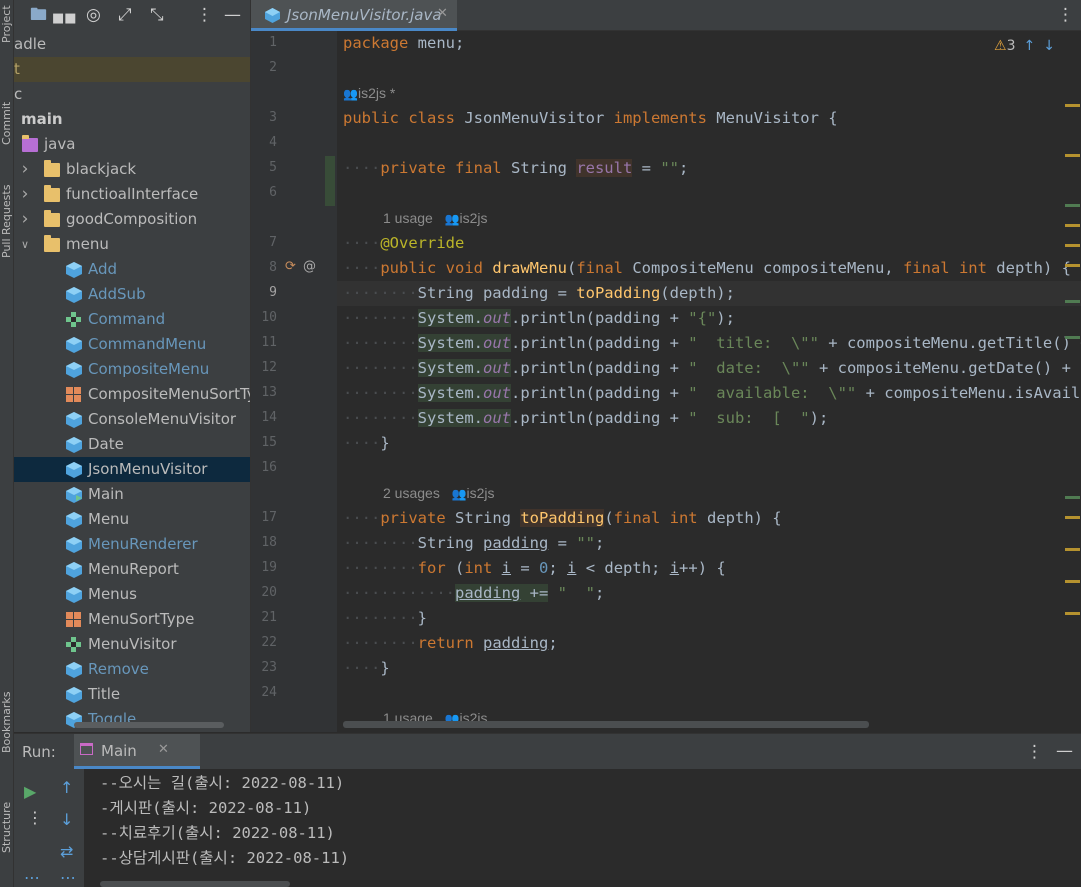 The width and height of the screenshot is (1081, 887). What do you see at coordinates (132, 244) in the screenshot?
I see `tree-row-menu: ∨ menu` at bounding box center [132, 244].